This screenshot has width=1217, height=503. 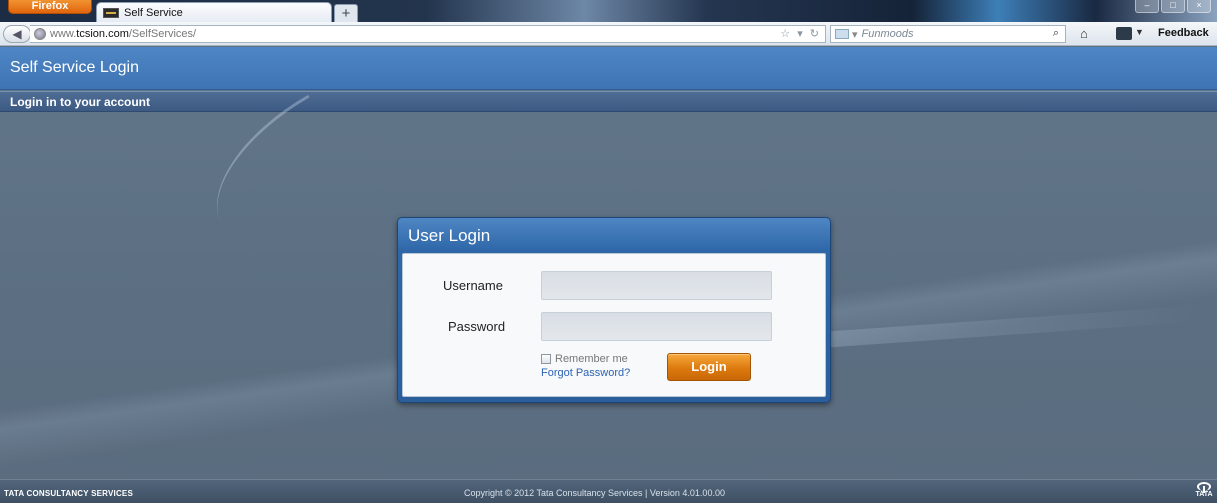 What do you see at coordinates (74, 67) in the screenshot?
I see `page-title: Self Service Login` at bounding box center [74, 67].